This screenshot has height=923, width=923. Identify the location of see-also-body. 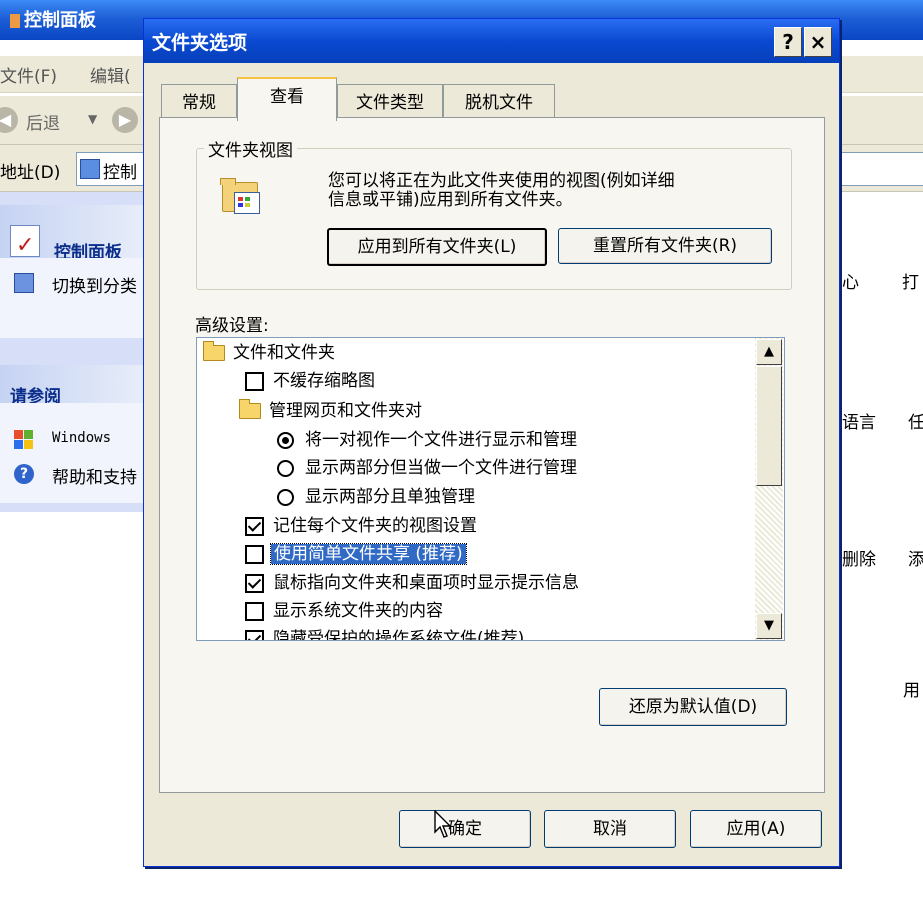
(75, 453).